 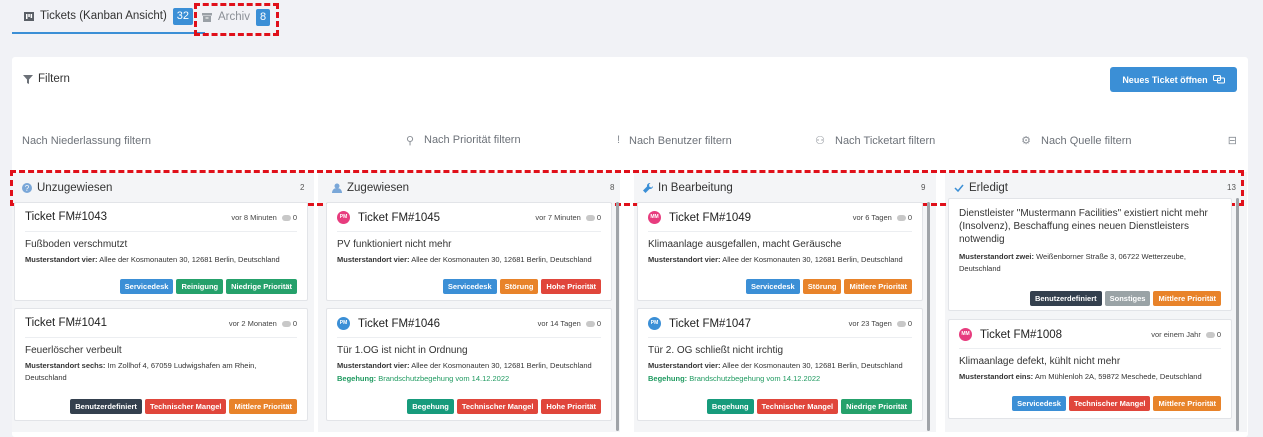 I want to click on ticket-title: PM Ticket FM#1047, so click(x=699, y=323).